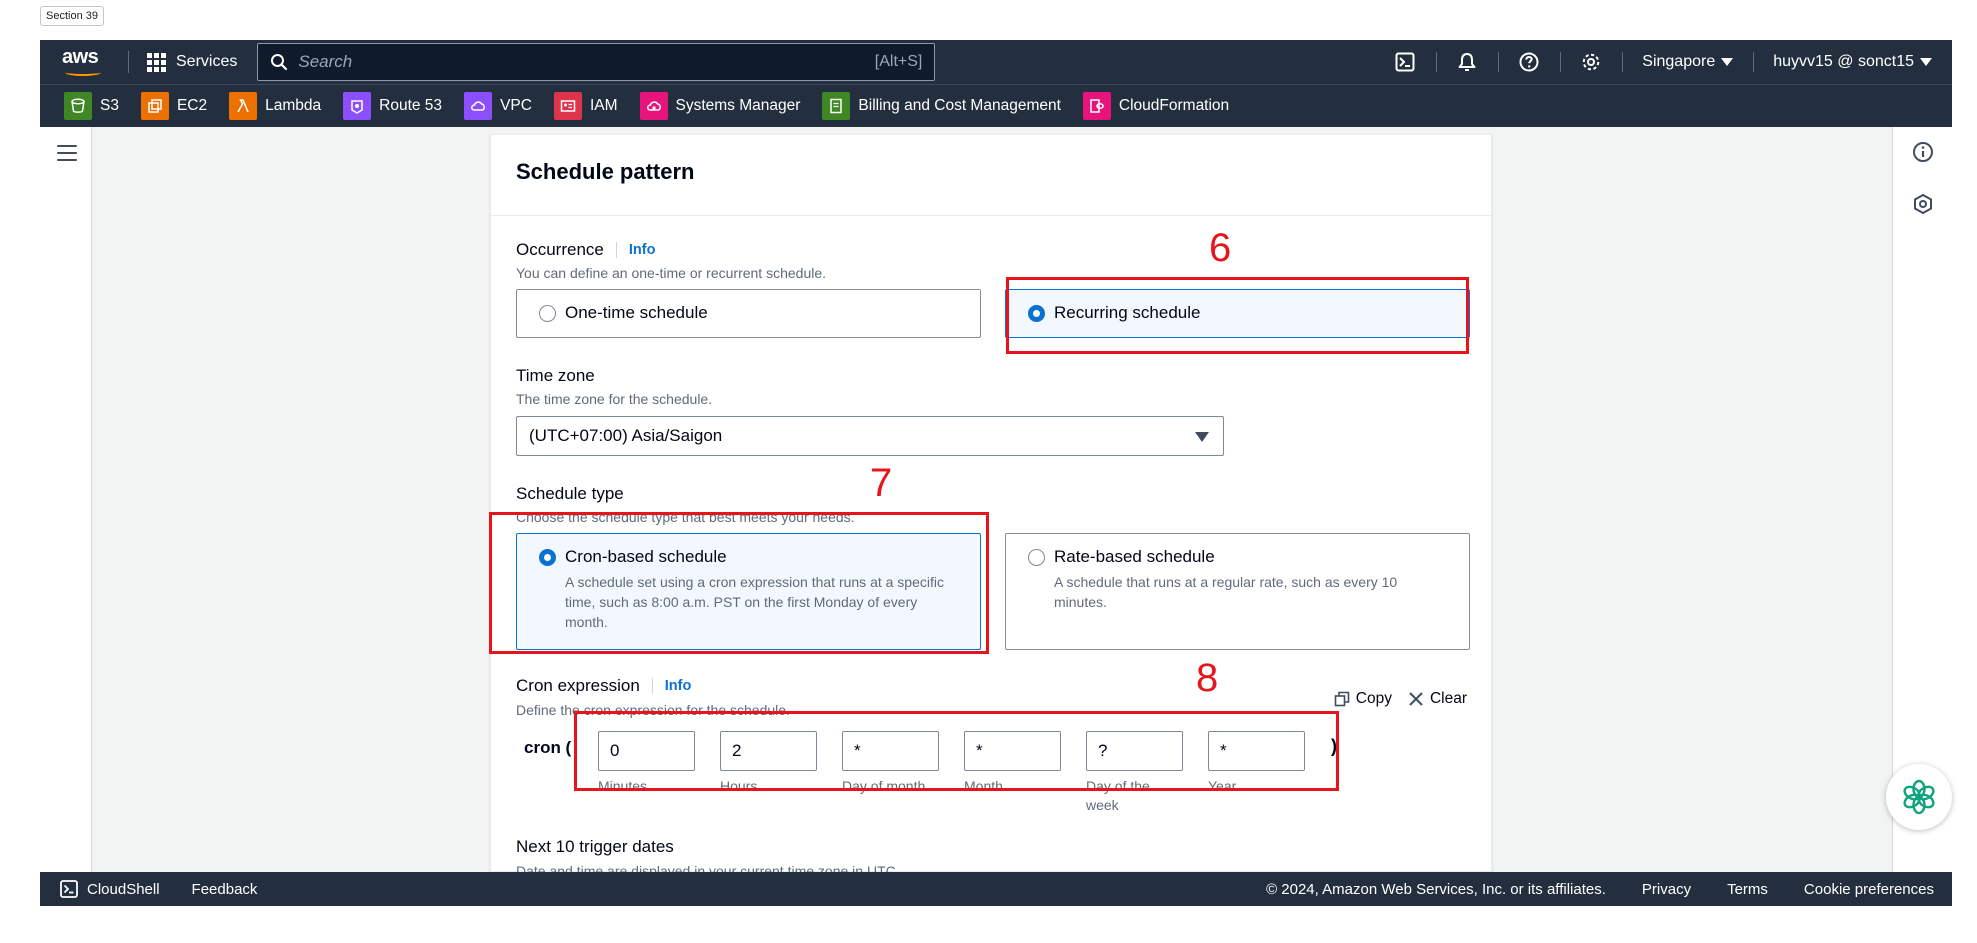  What do you see at coordinates (547, 313) in the screenshot?
I see `radio-one-time` at bounding box center [547, 313].